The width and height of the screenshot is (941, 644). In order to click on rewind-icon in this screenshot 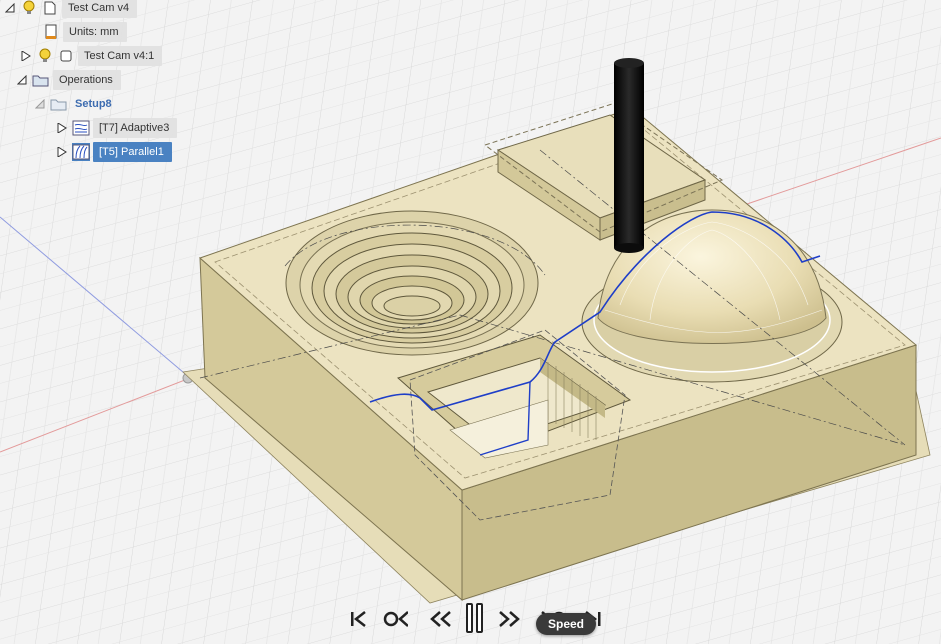, I will do `click(440, 619)`.